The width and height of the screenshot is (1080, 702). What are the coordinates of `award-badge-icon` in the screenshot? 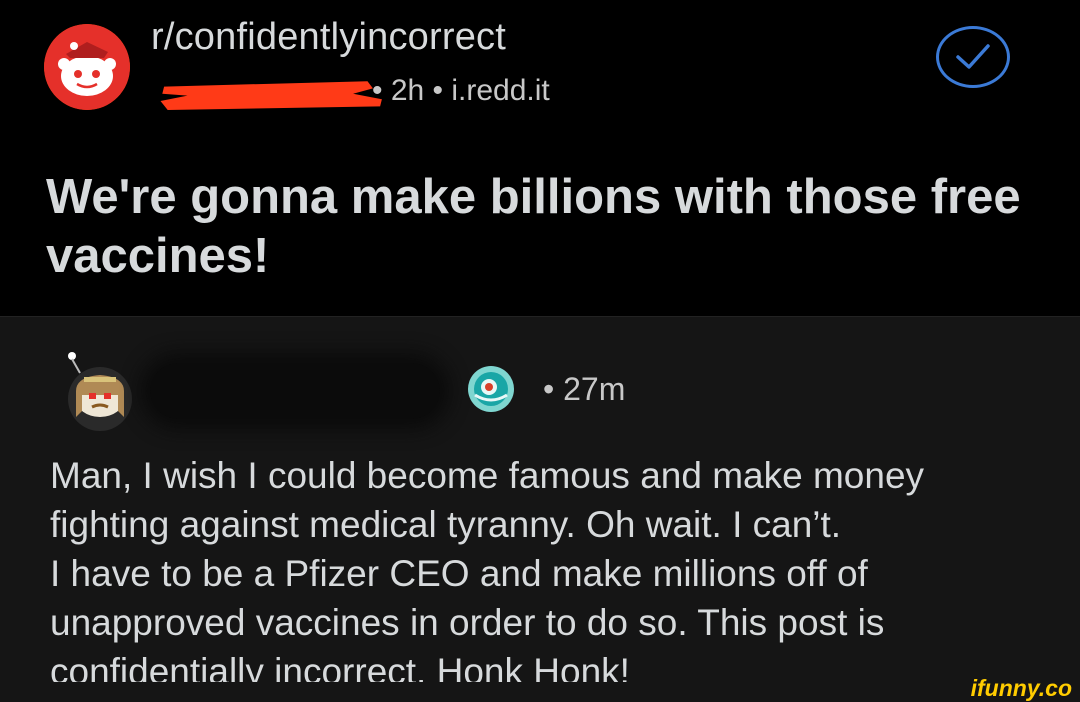 It's located at (491, 389).